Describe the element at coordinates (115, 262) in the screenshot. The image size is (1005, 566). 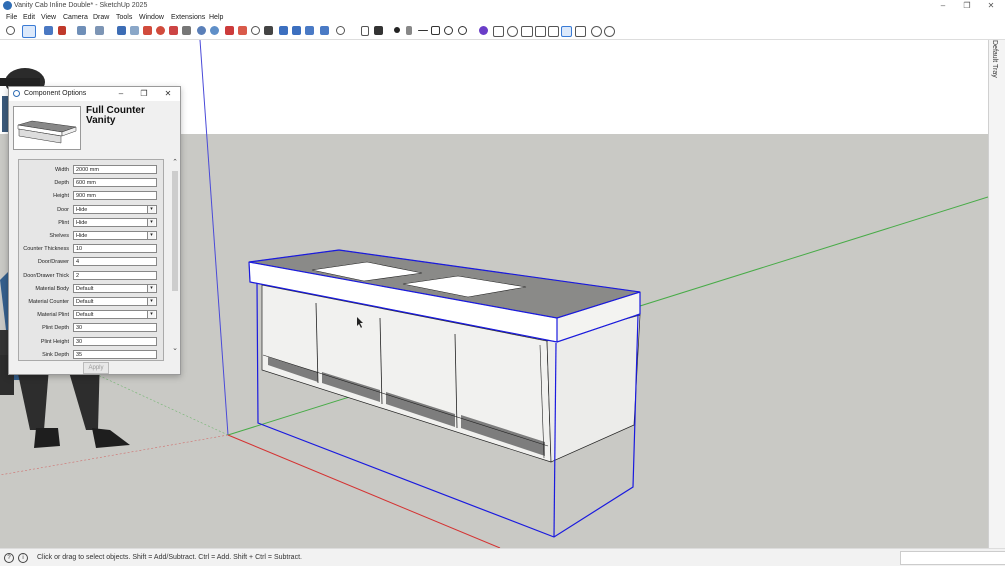
I see `option-input: 4` at that location.